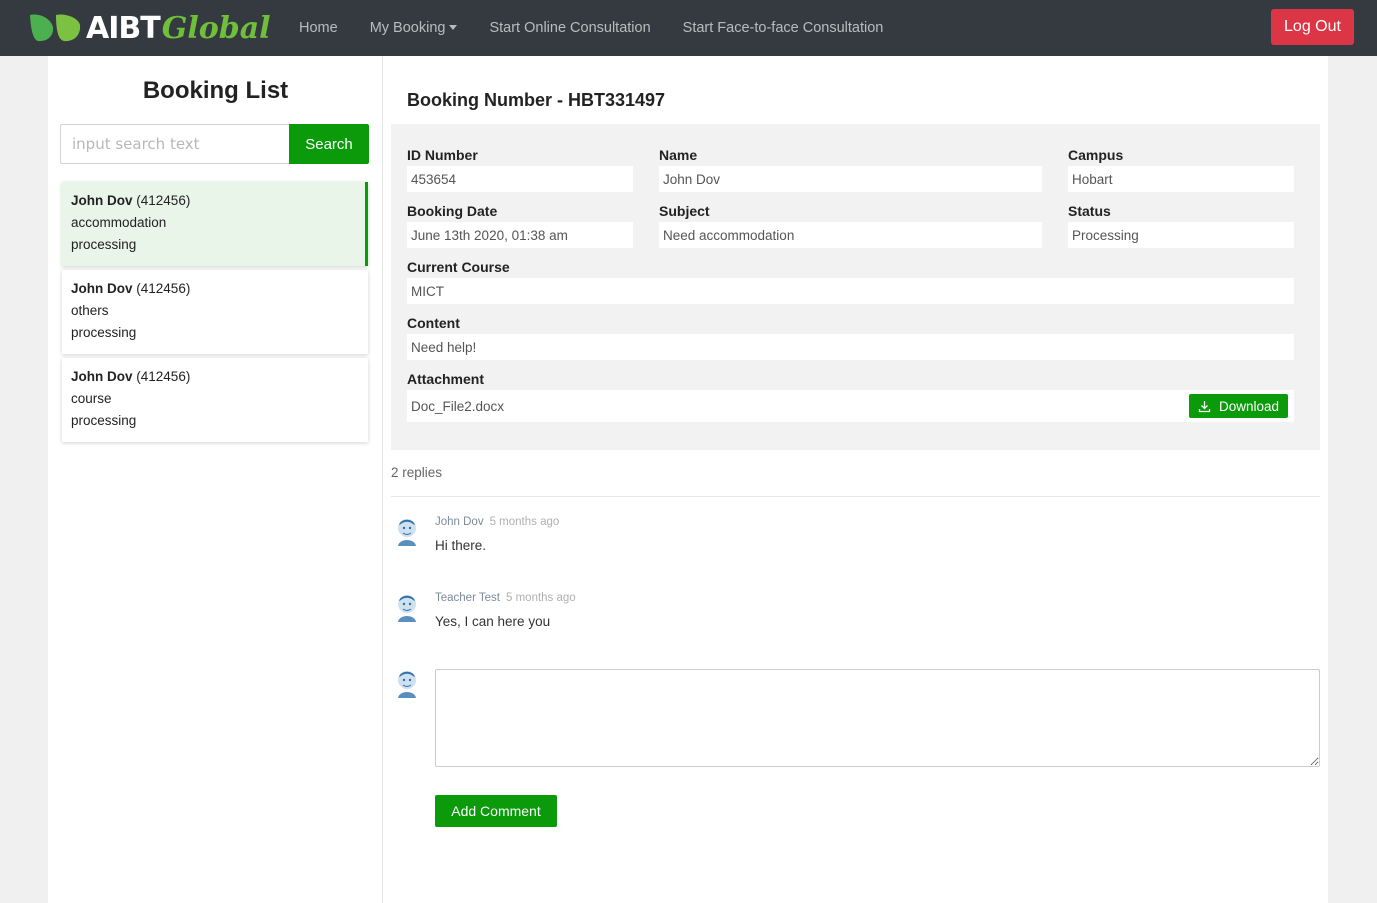  I want to click on subject-value: Need accommodation, so click(850, 235).